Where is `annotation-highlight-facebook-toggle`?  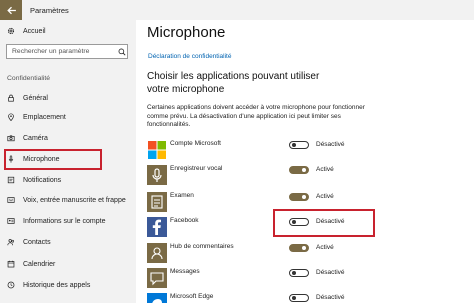
annotation-highlight-facebook-toggle is located at coordinates (324, 223).